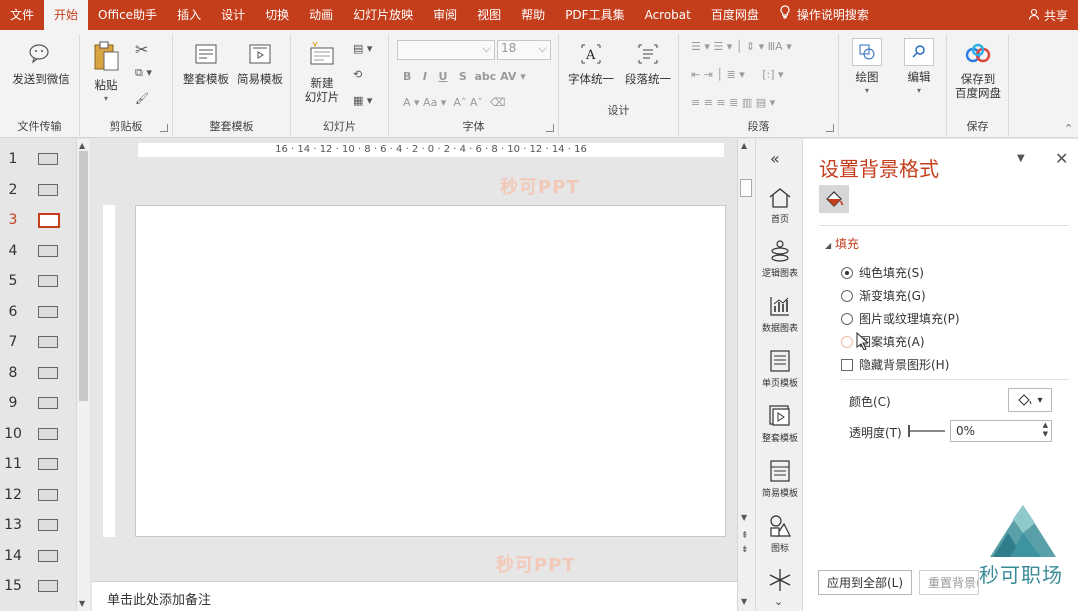  I want to click on checkbox-hide-graphics: 隐藏背景图形(H), so click(895, 364).